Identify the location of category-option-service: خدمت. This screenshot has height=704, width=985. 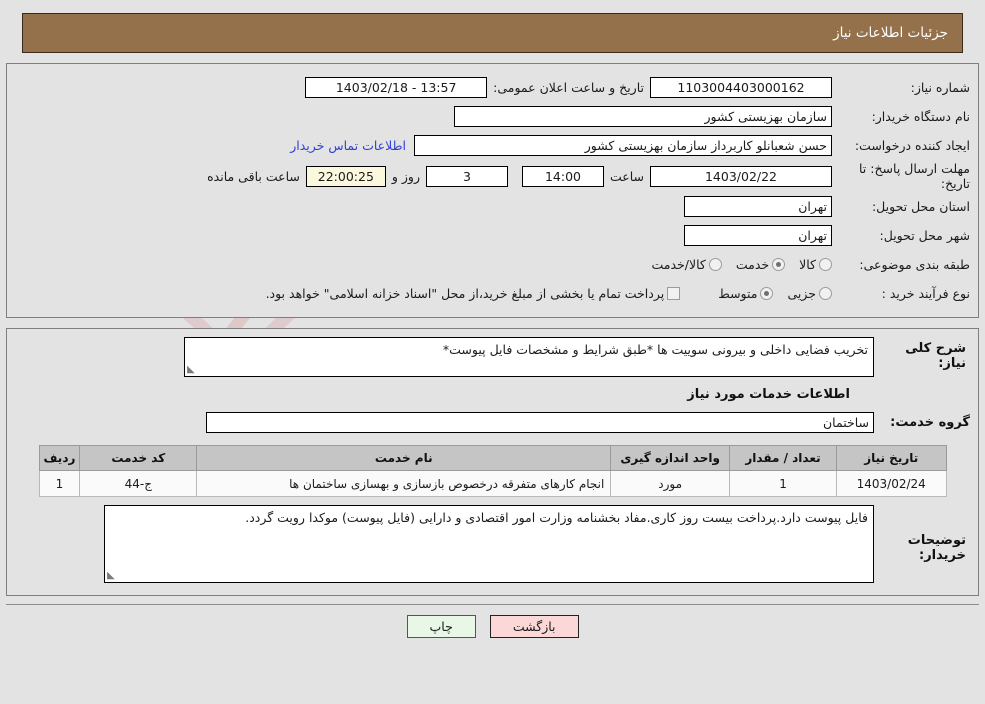
(760, 264).